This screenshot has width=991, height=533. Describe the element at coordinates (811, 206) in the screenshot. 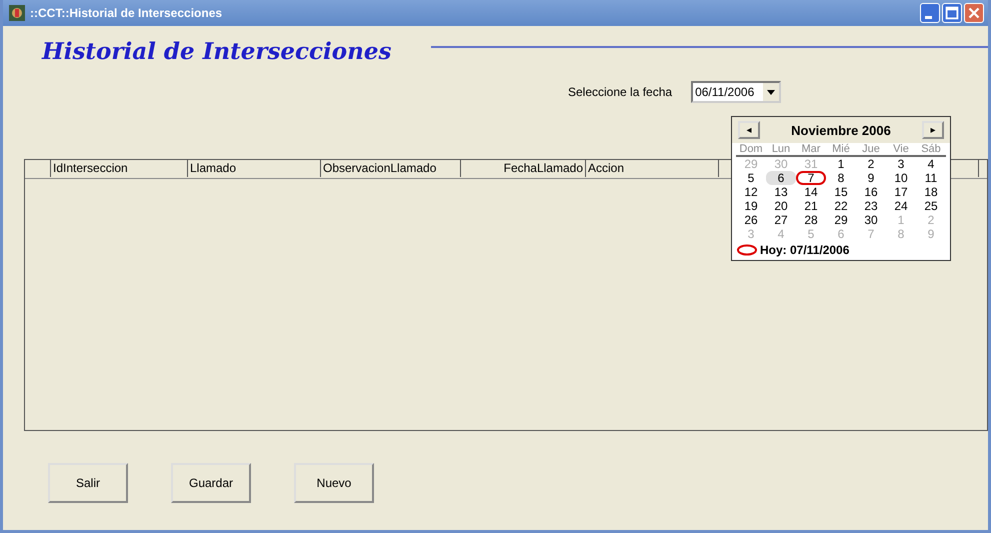

I see `calendar-day: 21` at that location.